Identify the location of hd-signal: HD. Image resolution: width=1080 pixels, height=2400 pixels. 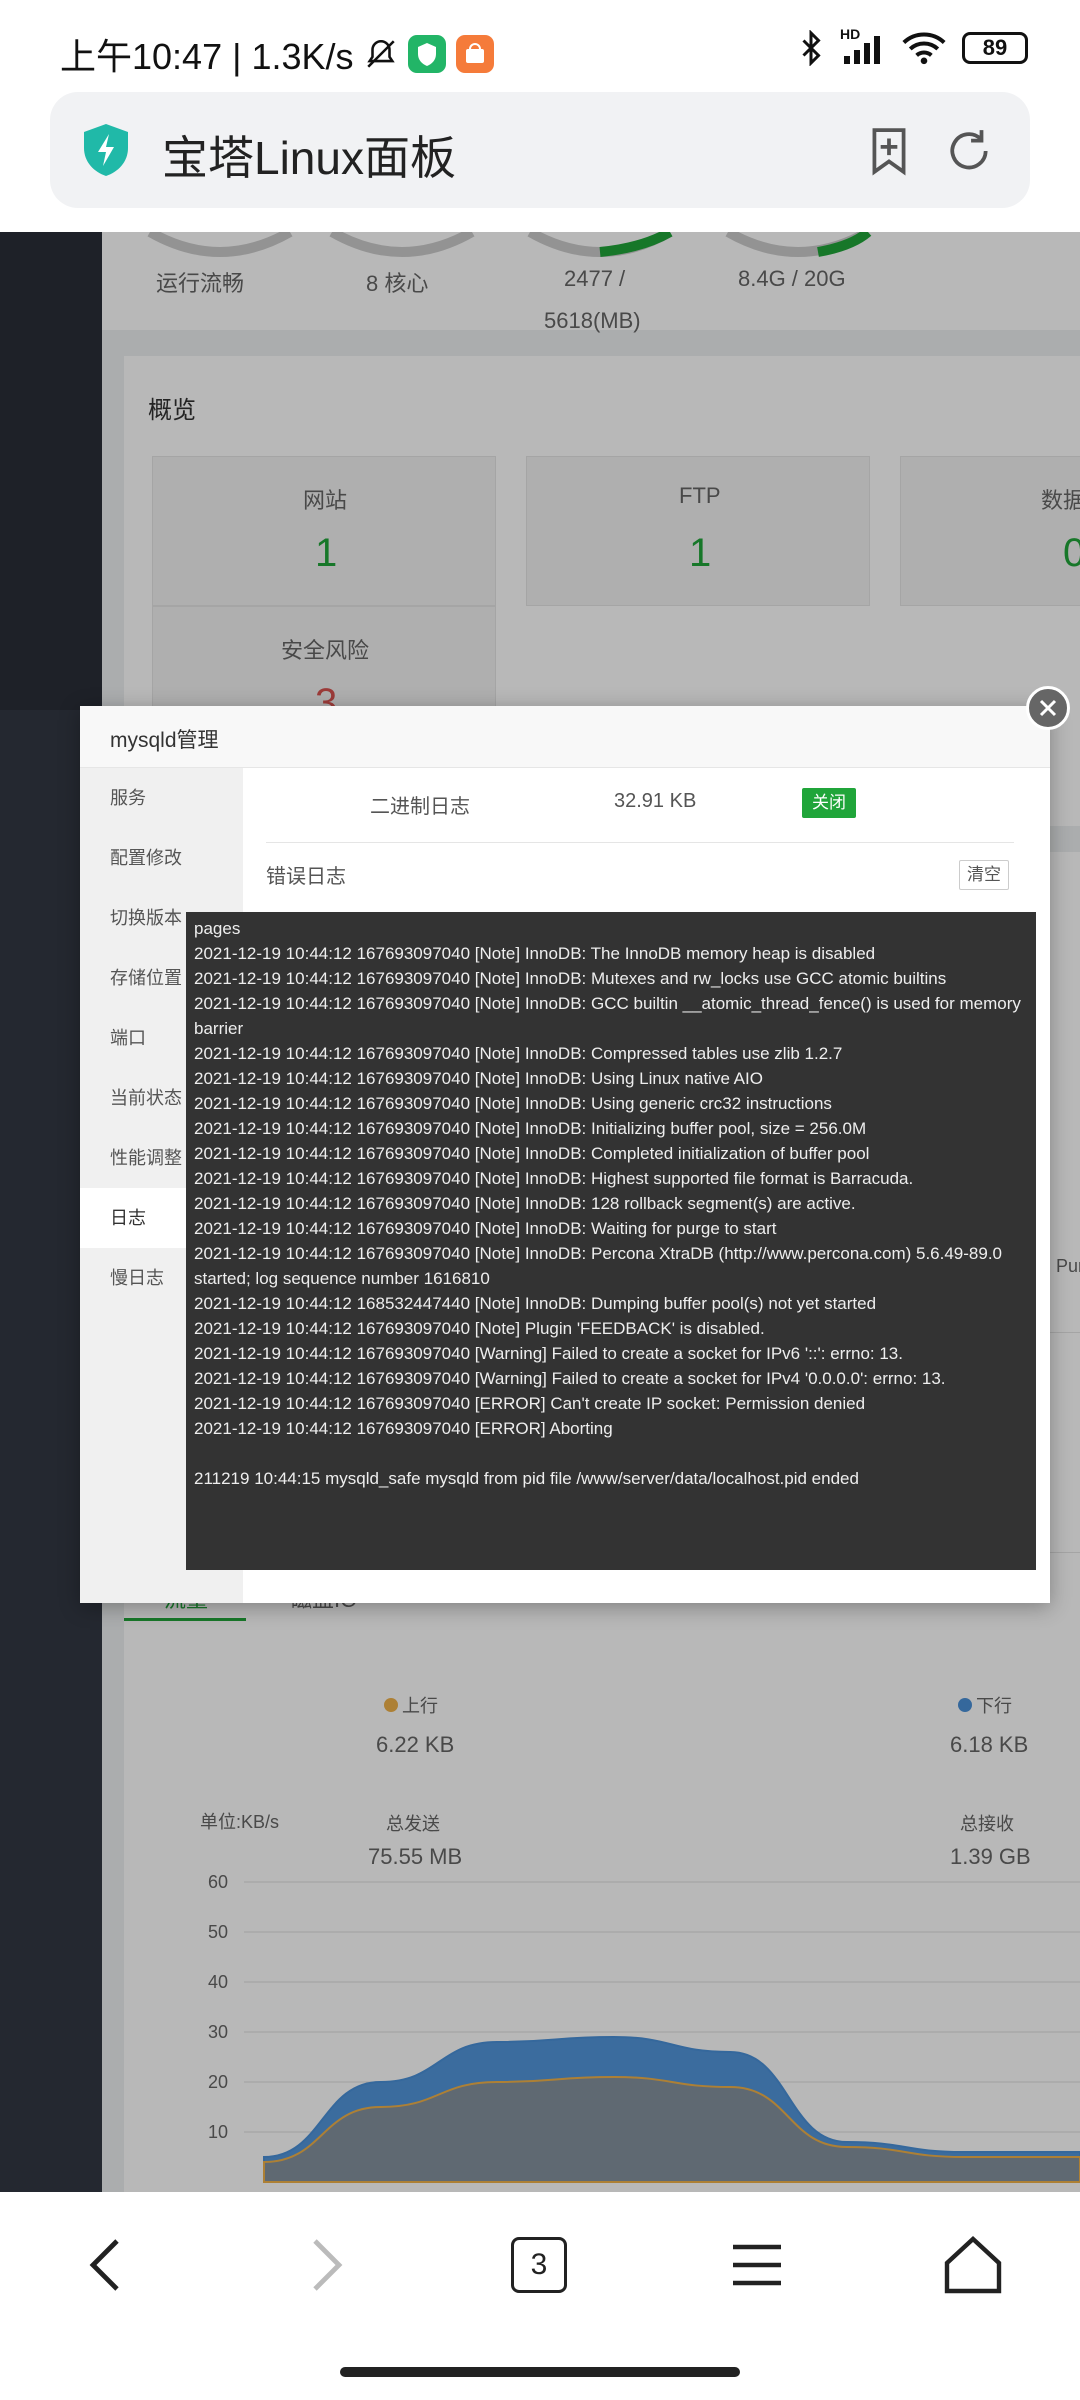
(863, 46).